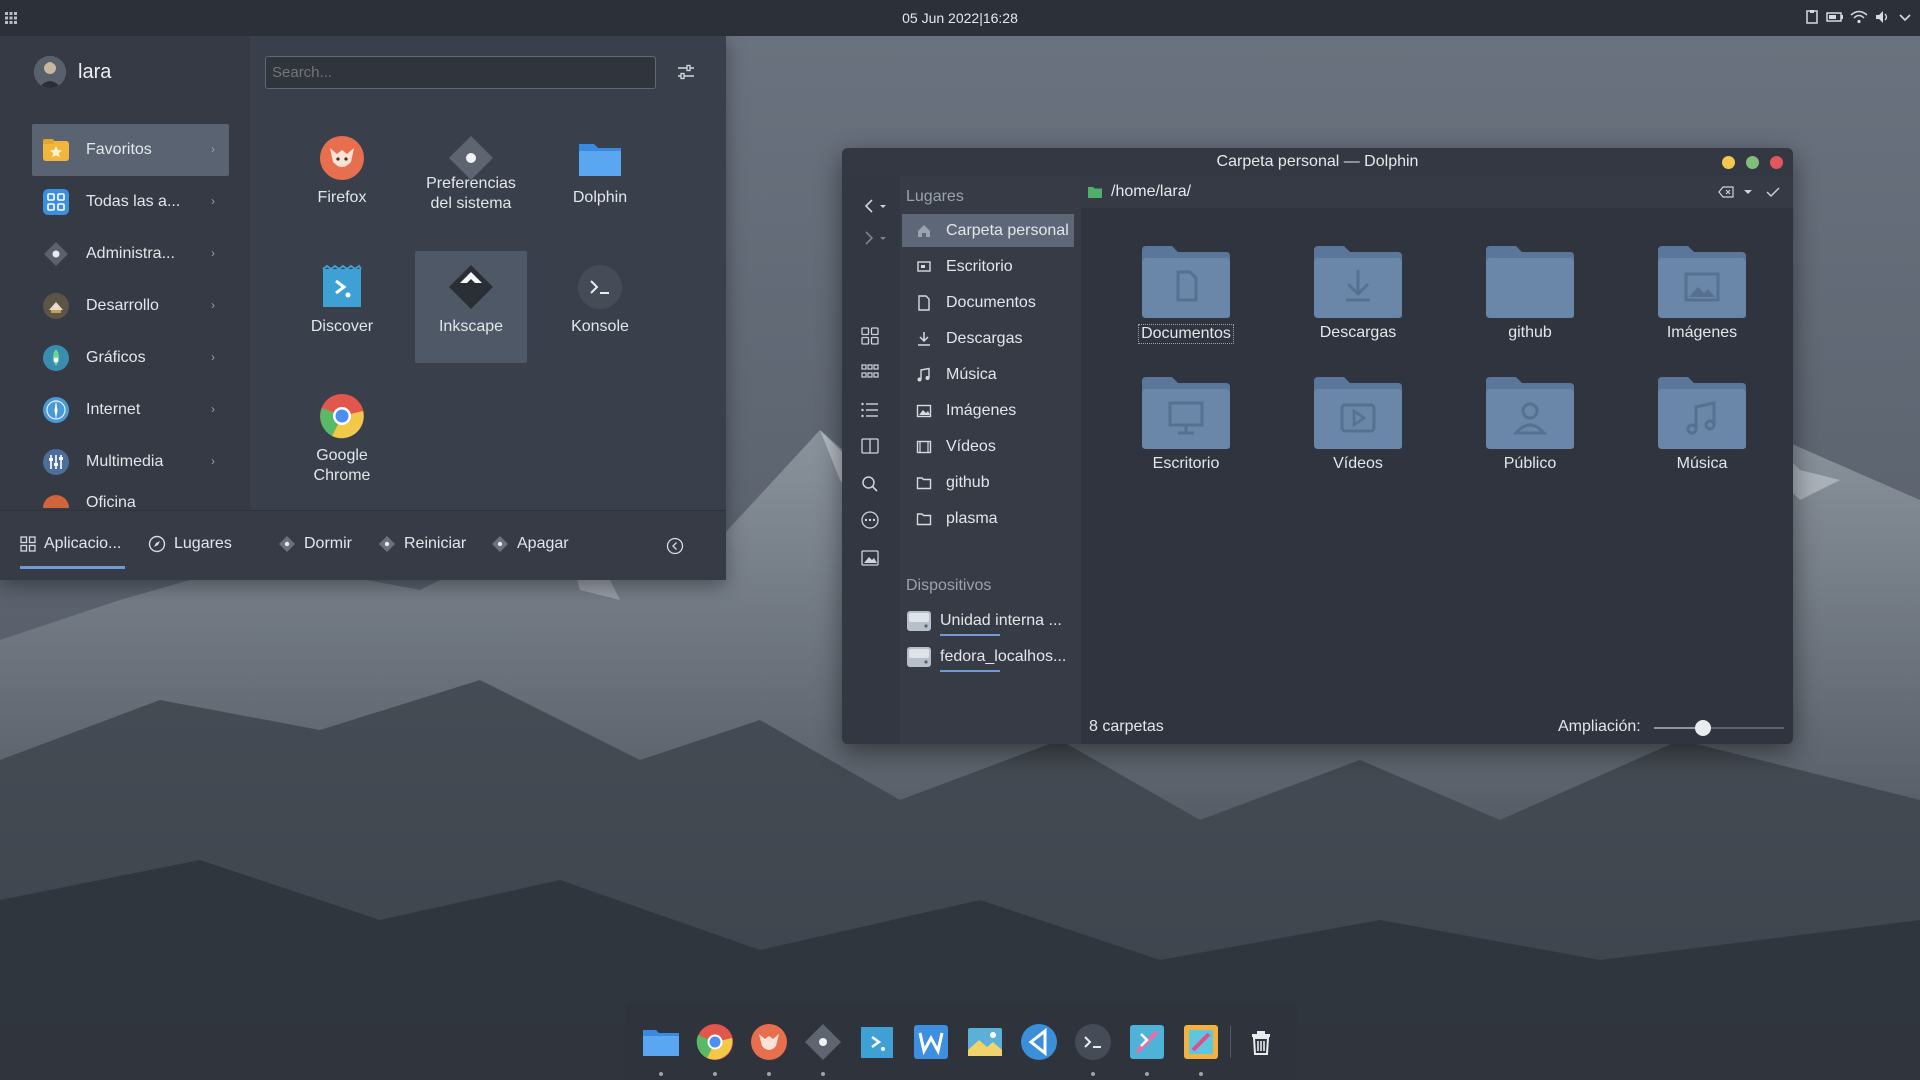 This screenshot has height=1080, width=1920. What do you see at coordinates (1358, 430) in the screenshot?
I see `folder-videos: Vídeos` at bounding box center [1358, 430].